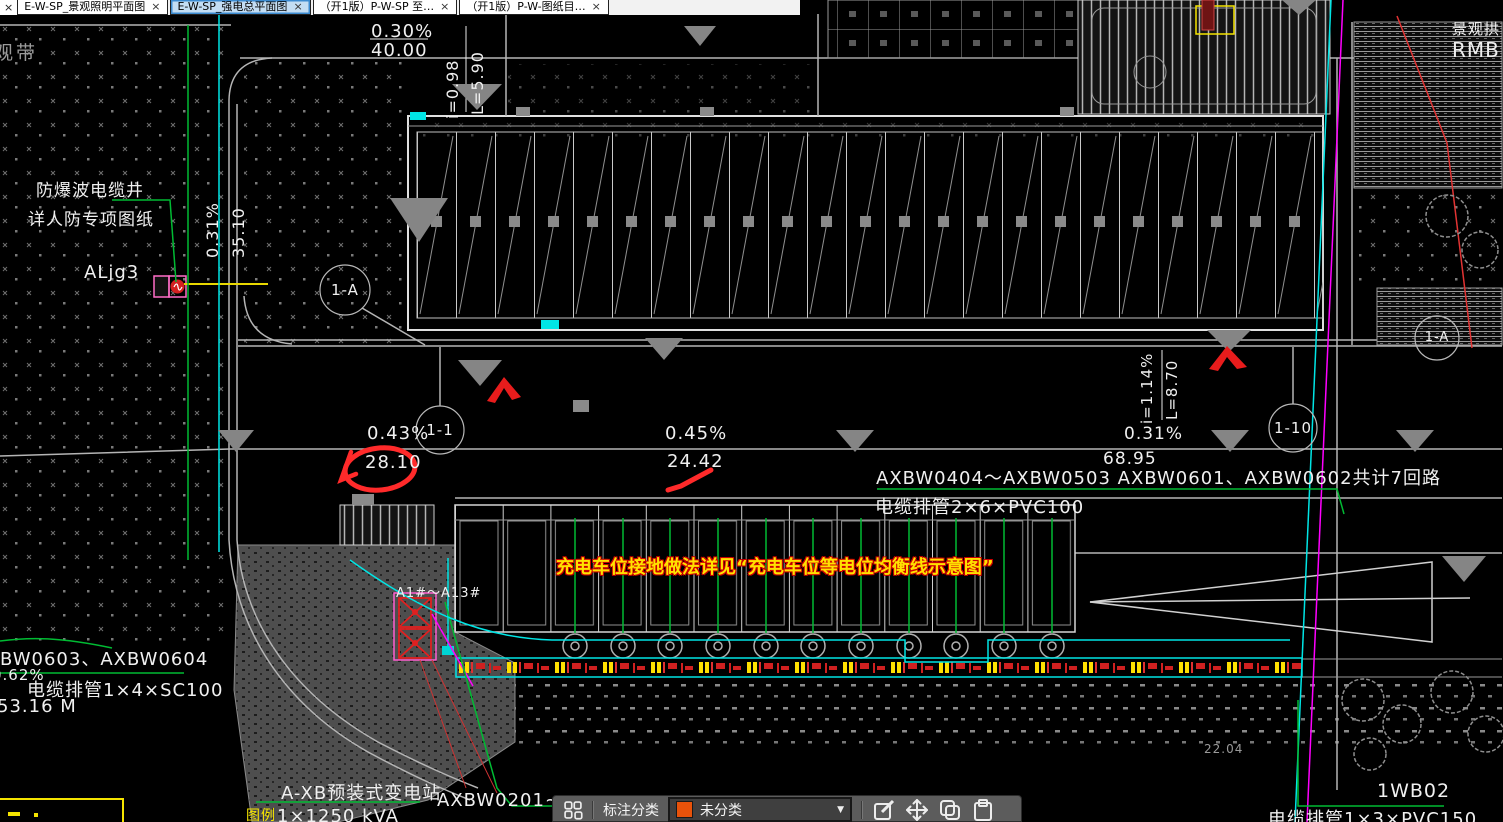  I want to click on label-len-2442: 24.42, so click(695, 461).